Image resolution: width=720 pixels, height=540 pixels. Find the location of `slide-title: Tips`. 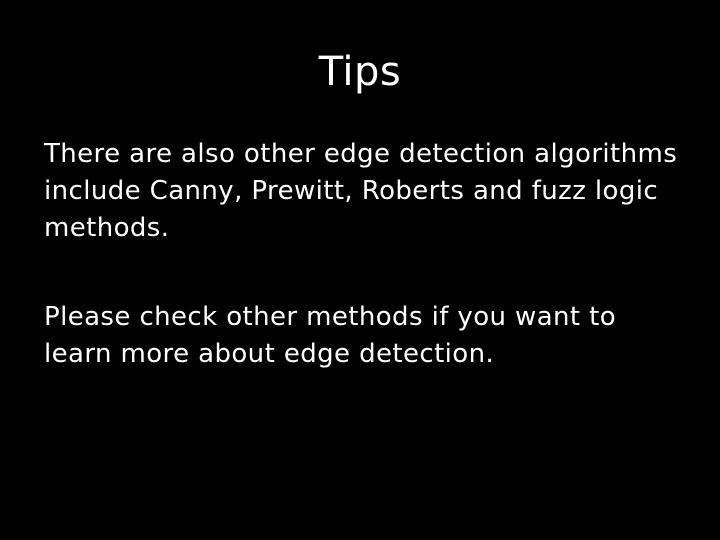

slide-title: Tips is located at coordinates (360, 72).